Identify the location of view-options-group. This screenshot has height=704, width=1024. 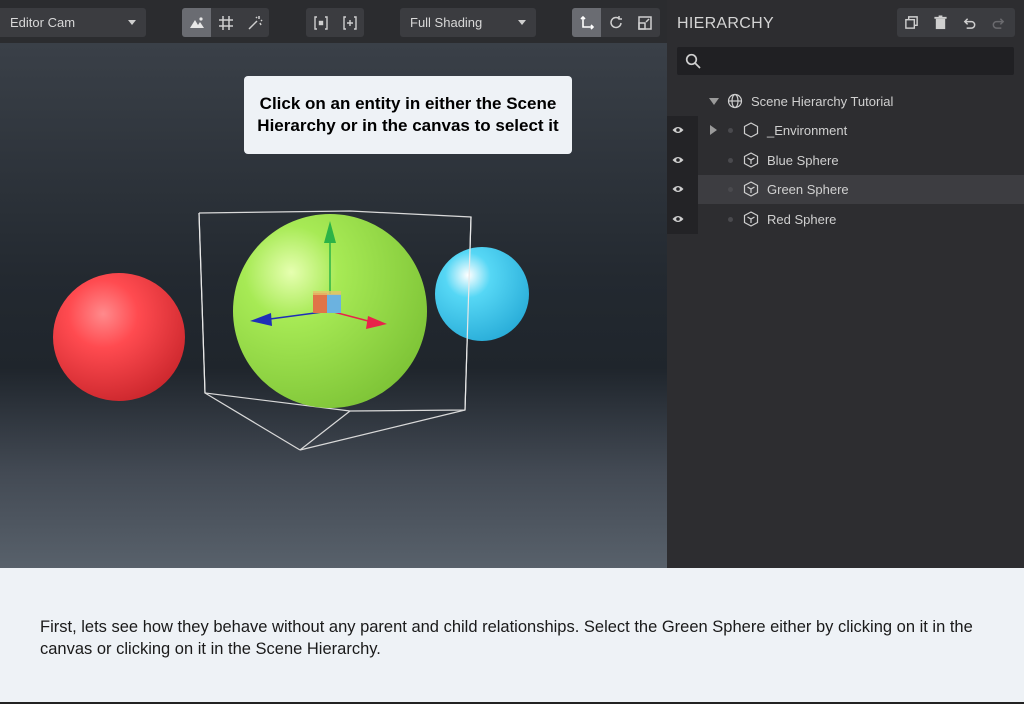
(225, 22).